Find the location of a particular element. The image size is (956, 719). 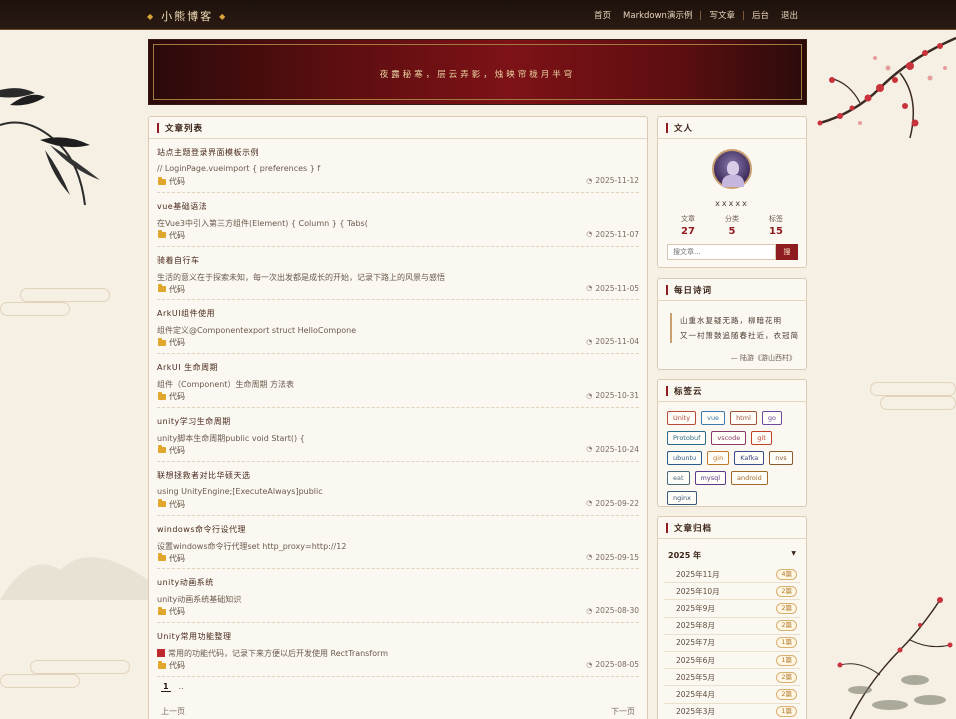

archive-month-item: 2025年5月 2篇 is located at coordinates (732, 678).